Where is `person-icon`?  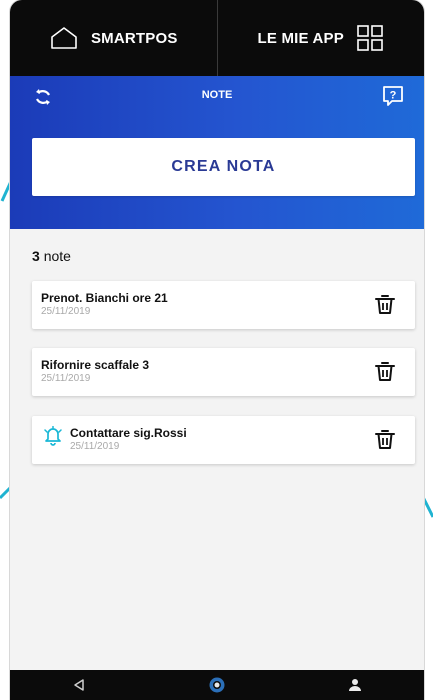 person-icon is located at coordinates (355, 685).